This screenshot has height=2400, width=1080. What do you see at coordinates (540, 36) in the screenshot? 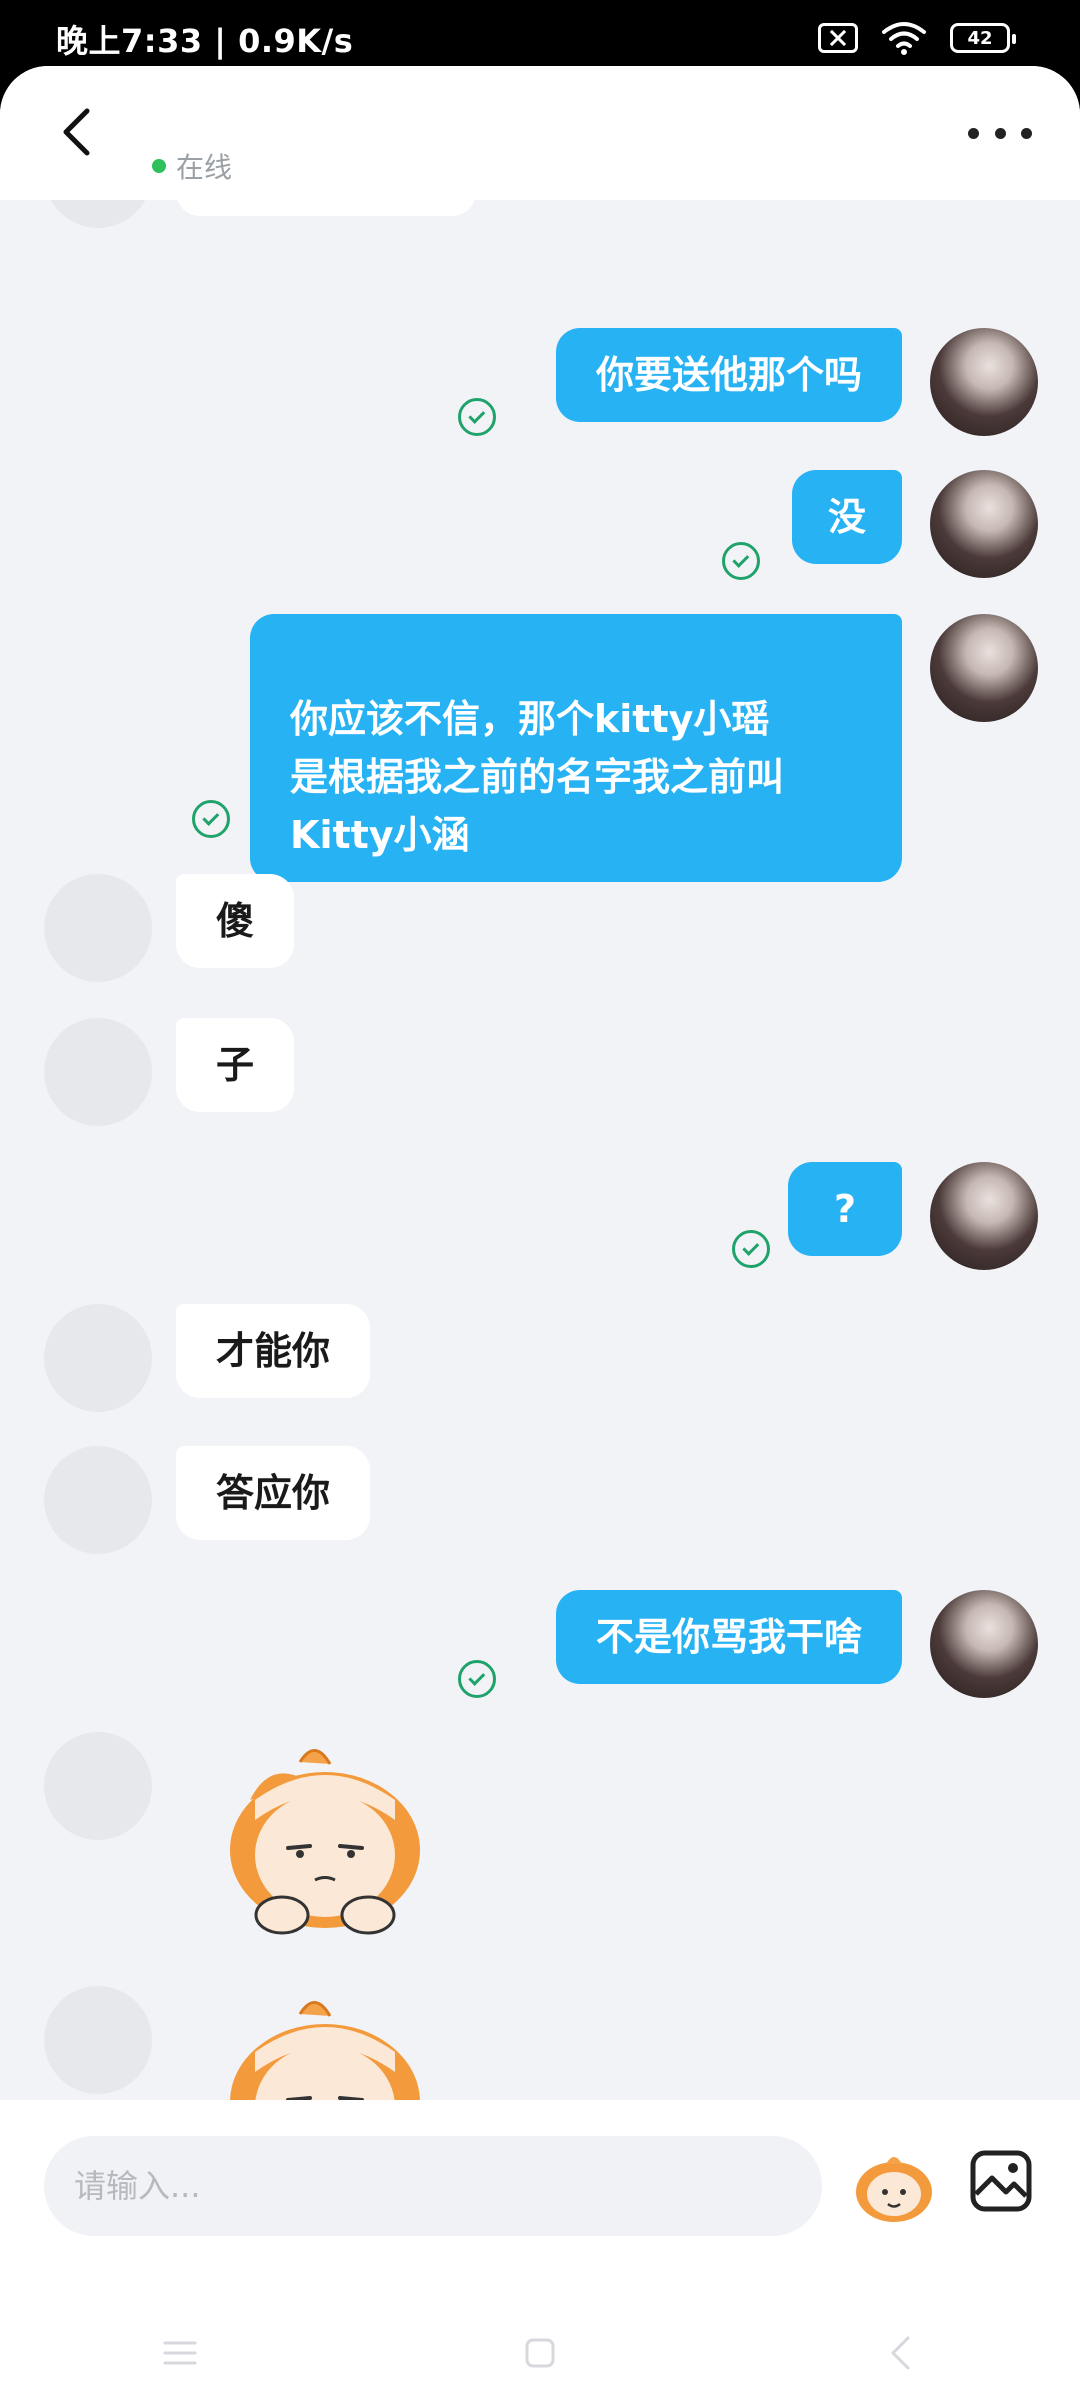
I see `status-bar: 晚上7:33 | 0.9K/s 42` at bounding box center [540, 36].